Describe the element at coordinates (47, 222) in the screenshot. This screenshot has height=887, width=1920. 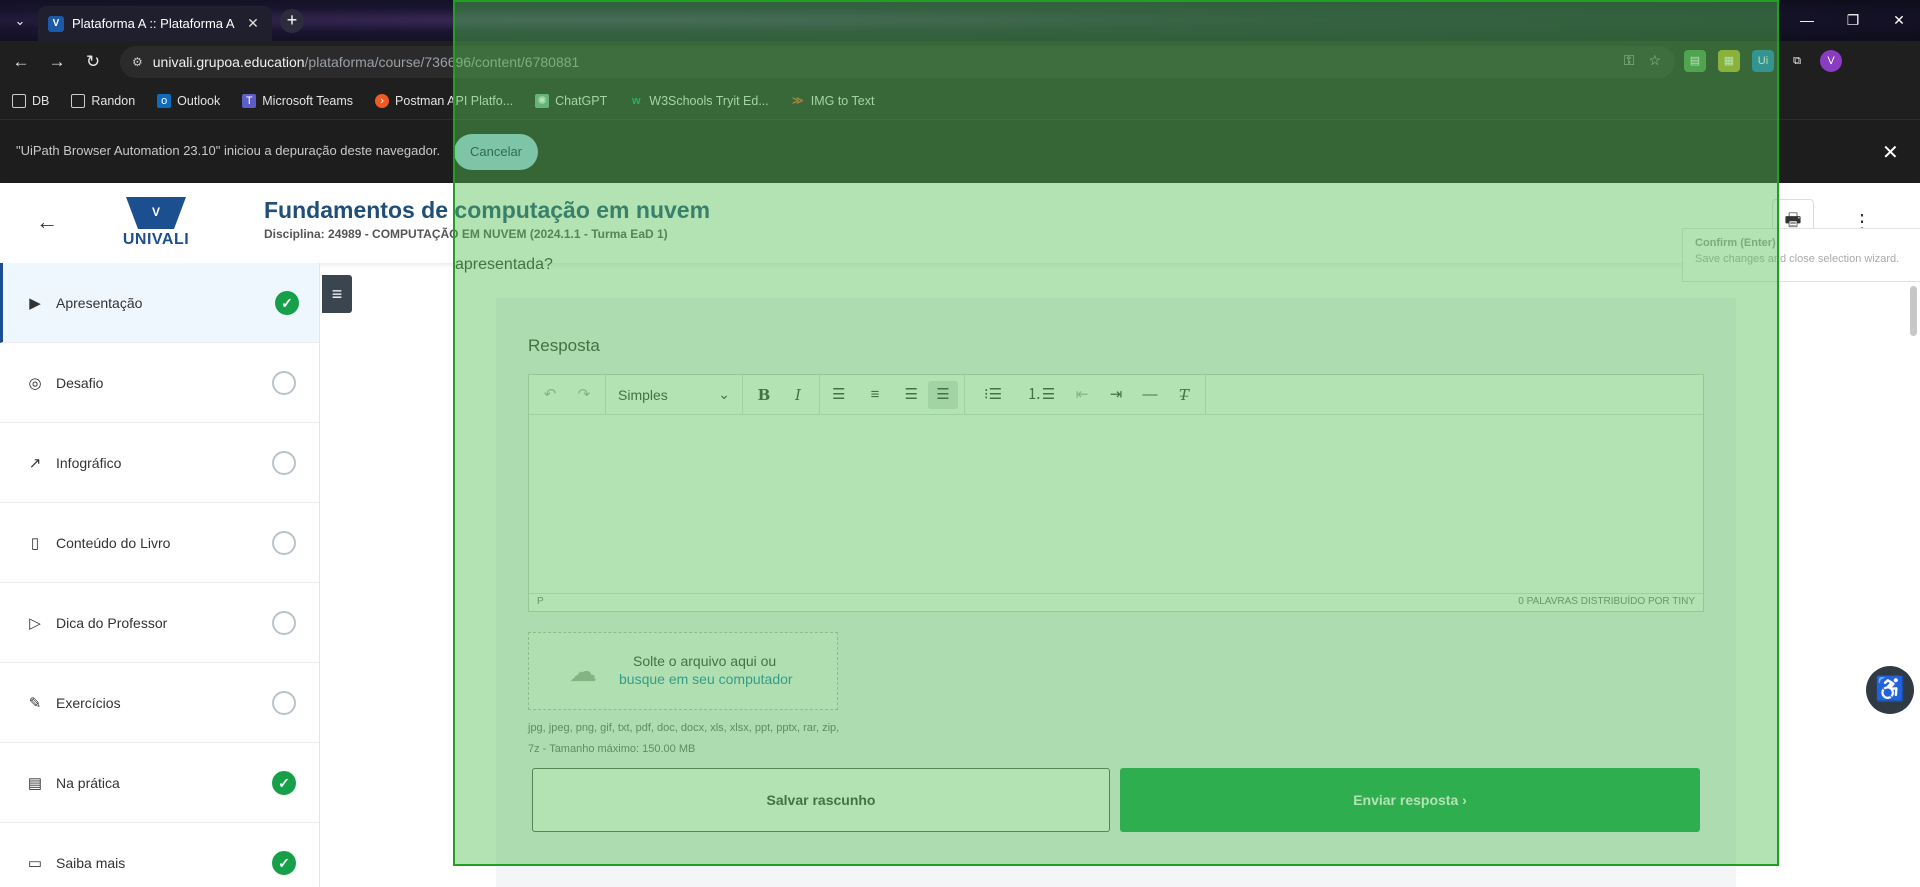
I see `back-arrow-icon: ←` at that location.